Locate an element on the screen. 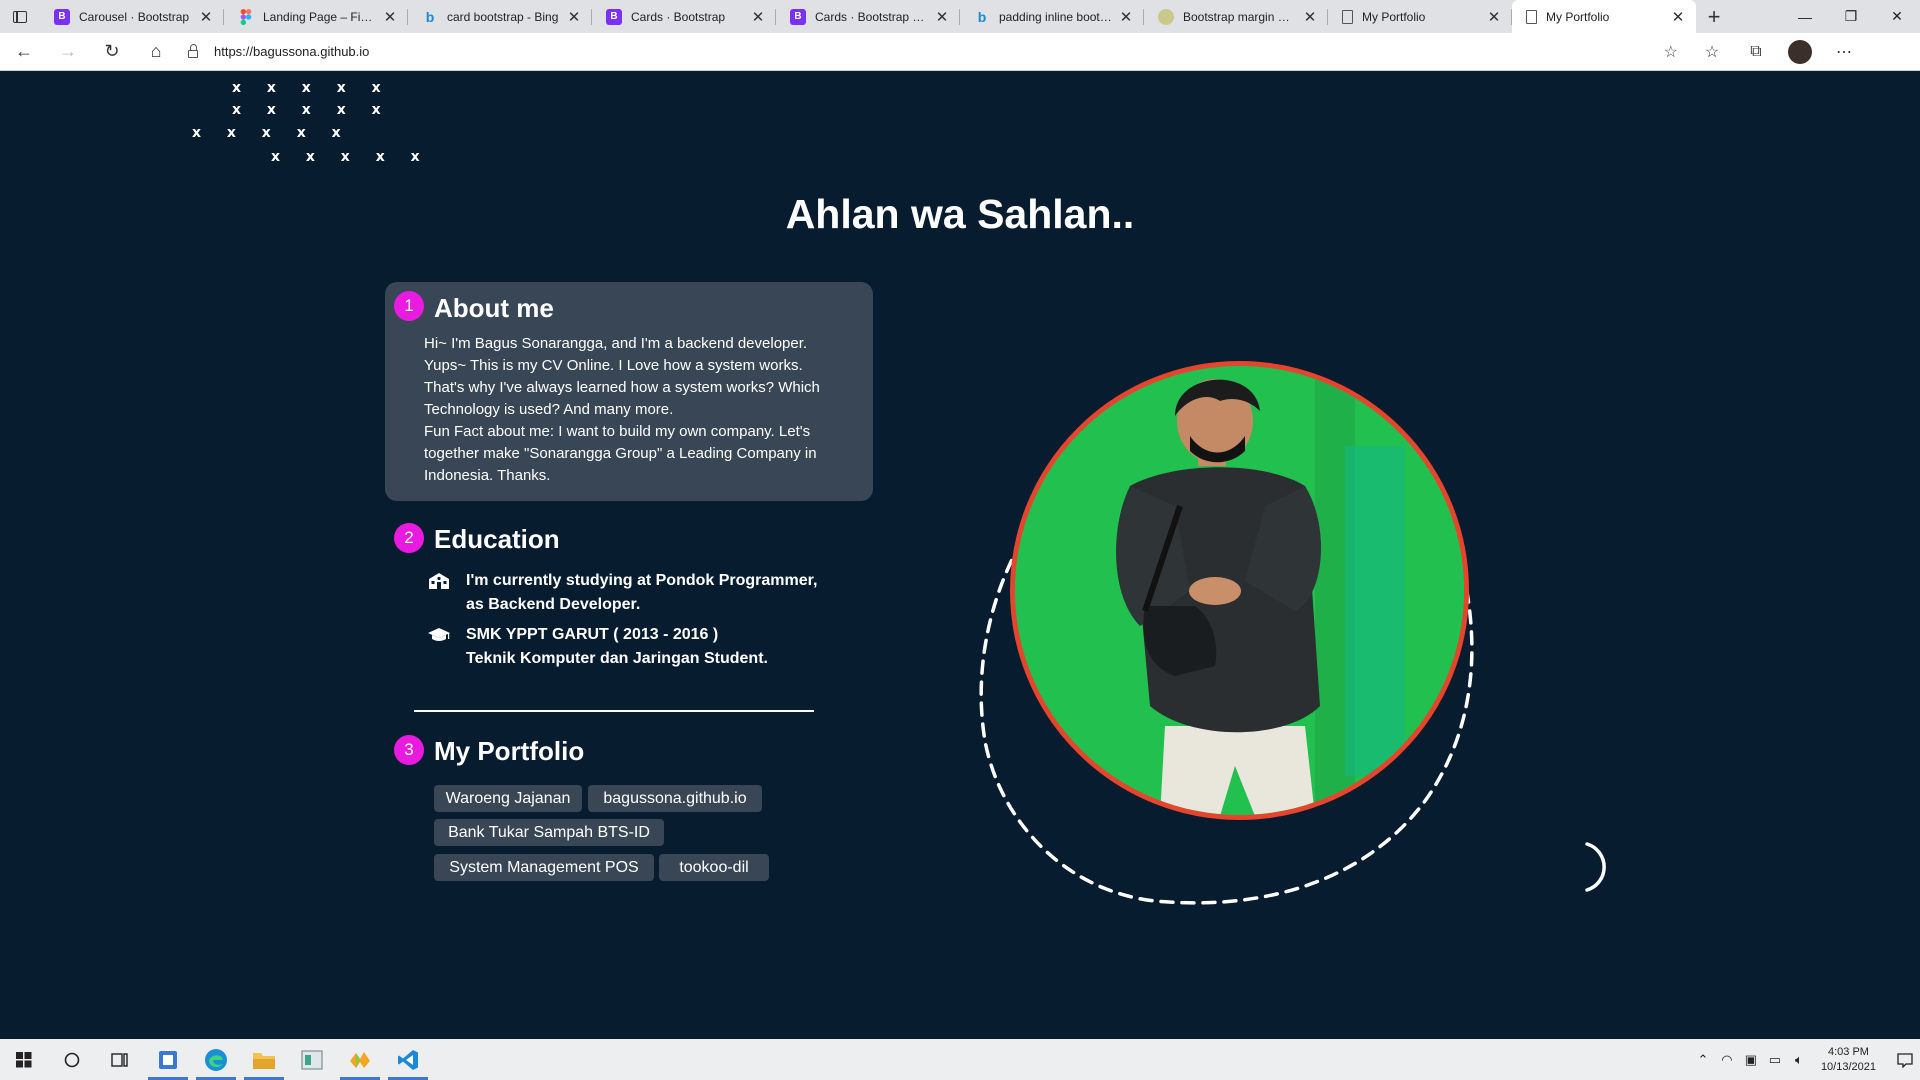 The height and width of the screenshot is (1080, 1920). battery-icon: ▭ is located at coordinates (1775, 1060).